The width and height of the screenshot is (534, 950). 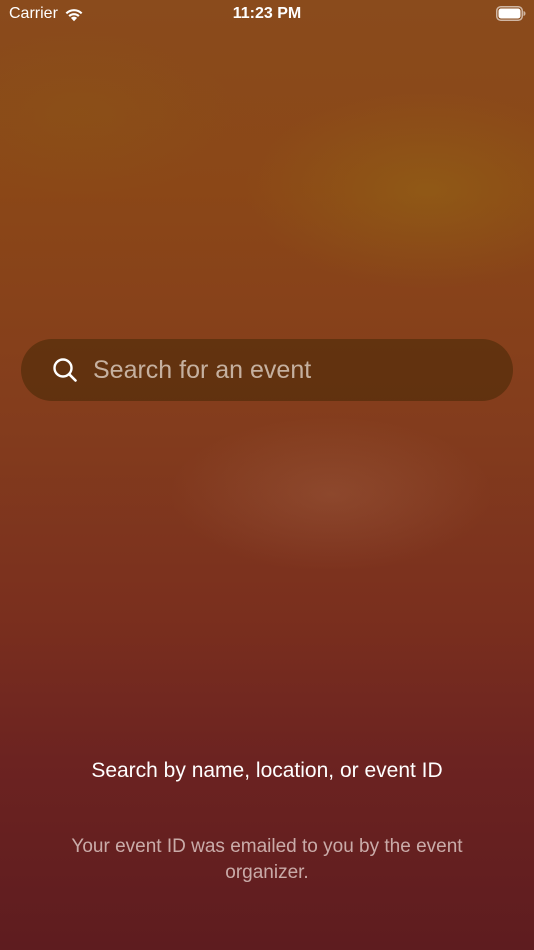 What do you see at coordinates (267, 770) in the screenshot?
I see `search-hint-title: Search by name, location, or event ID` at bounding box center [267, 770].